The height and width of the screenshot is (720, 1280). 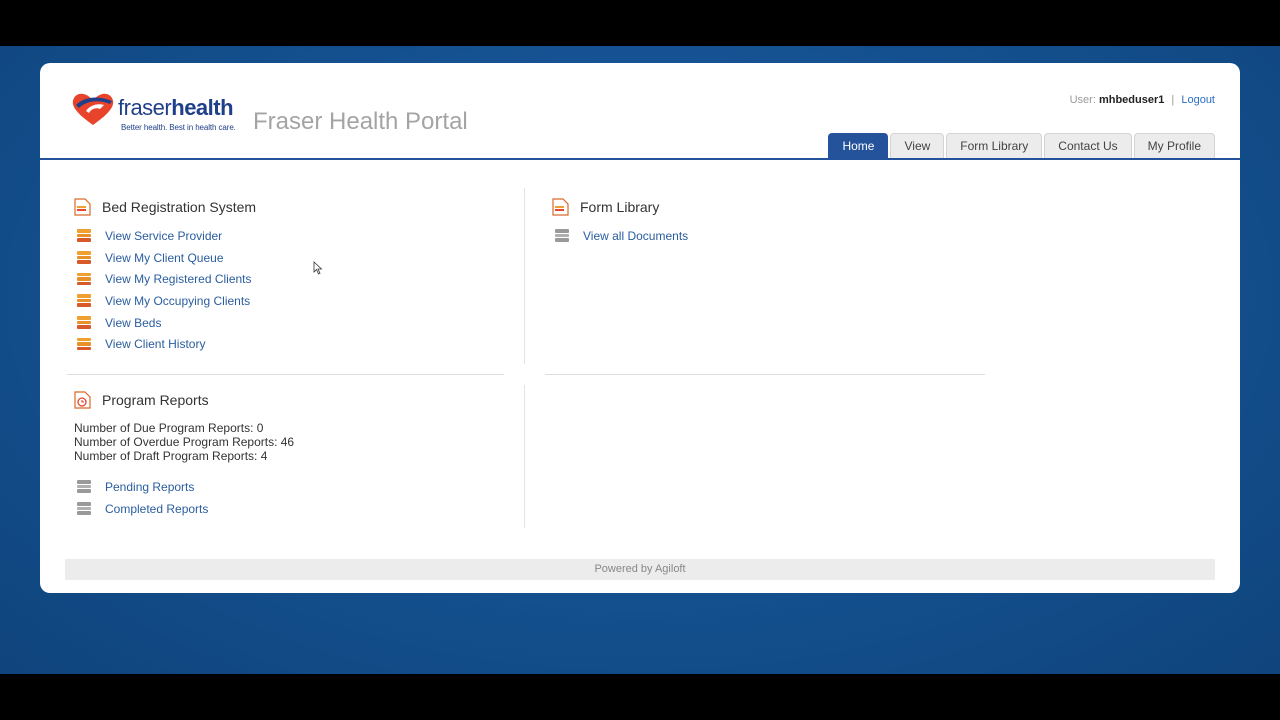 I want to click on list-item: View Service Provider, so click(x=164, y=236).